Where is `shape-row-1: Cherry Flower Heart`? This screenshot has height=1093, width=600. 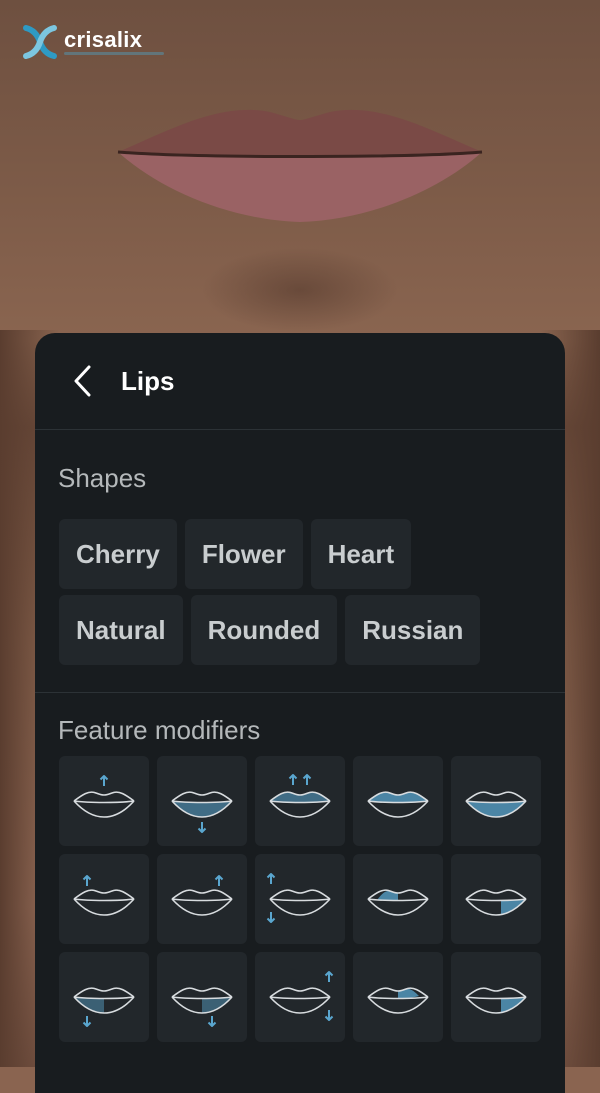
shape-row-1: Cherry Flower Heart is located at coordinates (304, 554).